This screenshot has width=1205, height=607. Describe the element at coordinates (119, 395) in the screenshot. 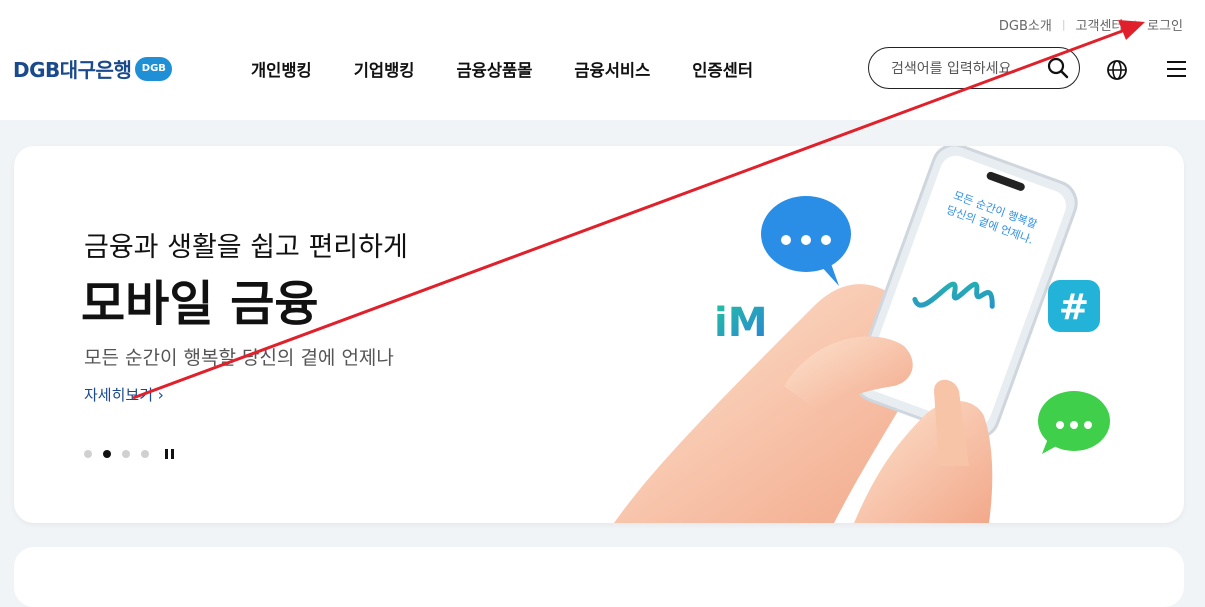

I see `more-link-label: 자세히보기` at that location.